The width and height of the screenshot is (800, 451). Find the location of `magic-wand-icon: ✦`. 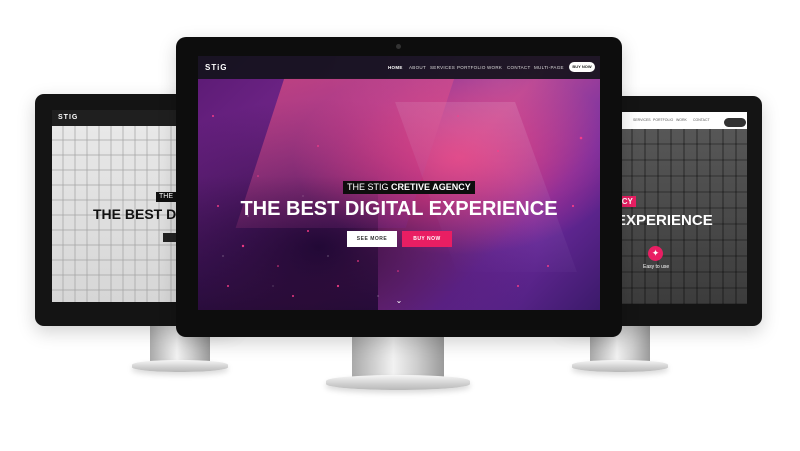

magic-wand-icon: ✦ is located at coordinates (655, 253).